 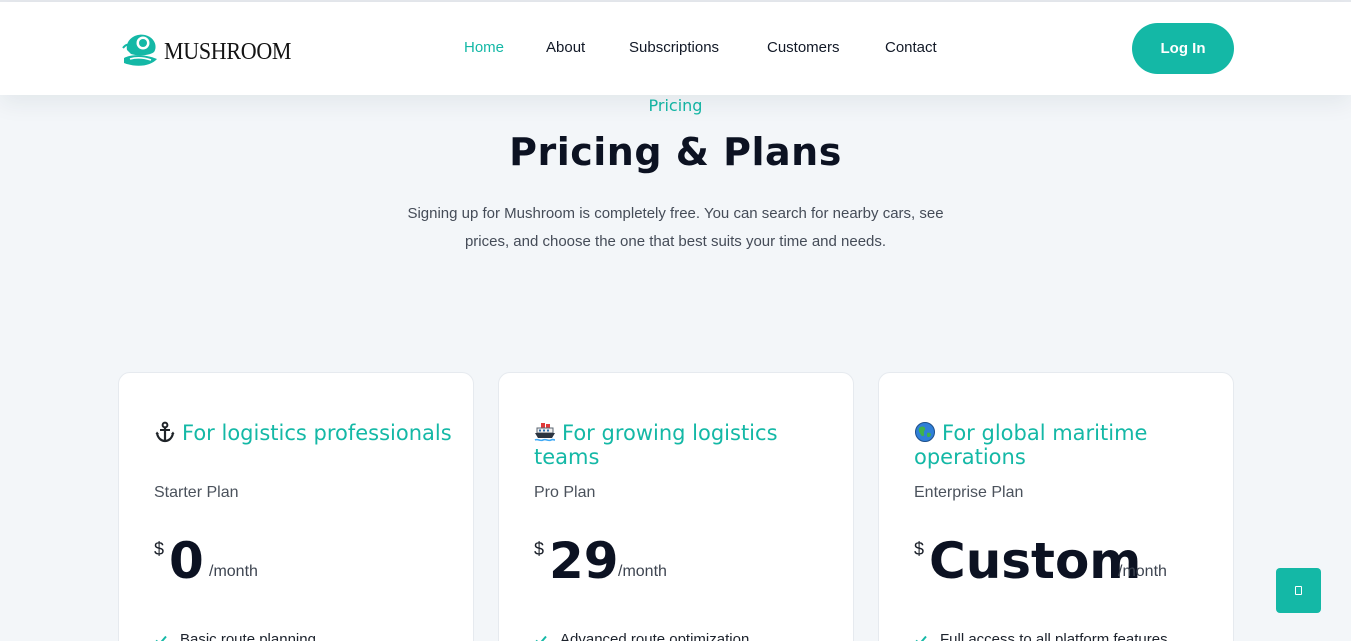 What do you see at coordinates (675, 152) in the screenshot?
I see `page-title: Pricing & Plans` at bounding box center [675, 152].